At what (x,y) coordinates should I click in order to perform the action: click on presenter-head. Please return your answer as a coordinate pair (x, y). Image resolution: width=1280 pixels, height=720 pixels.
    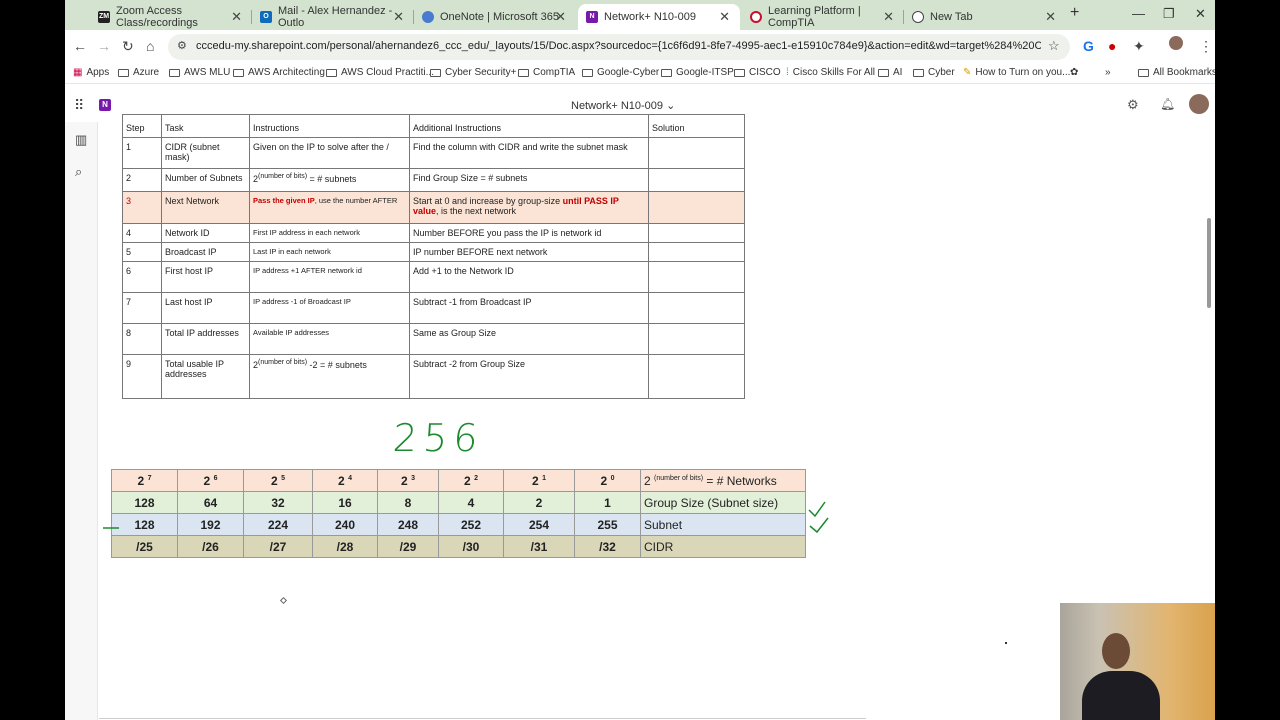
    Looking at the image, I should click on (1116, 651).